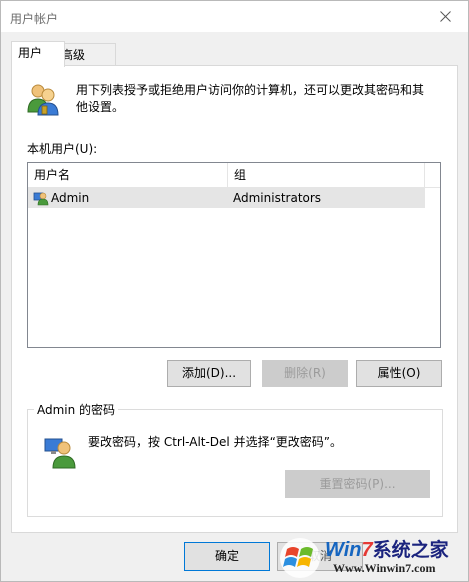  I want to click on cell-group: Administrators, so click(277, 198).